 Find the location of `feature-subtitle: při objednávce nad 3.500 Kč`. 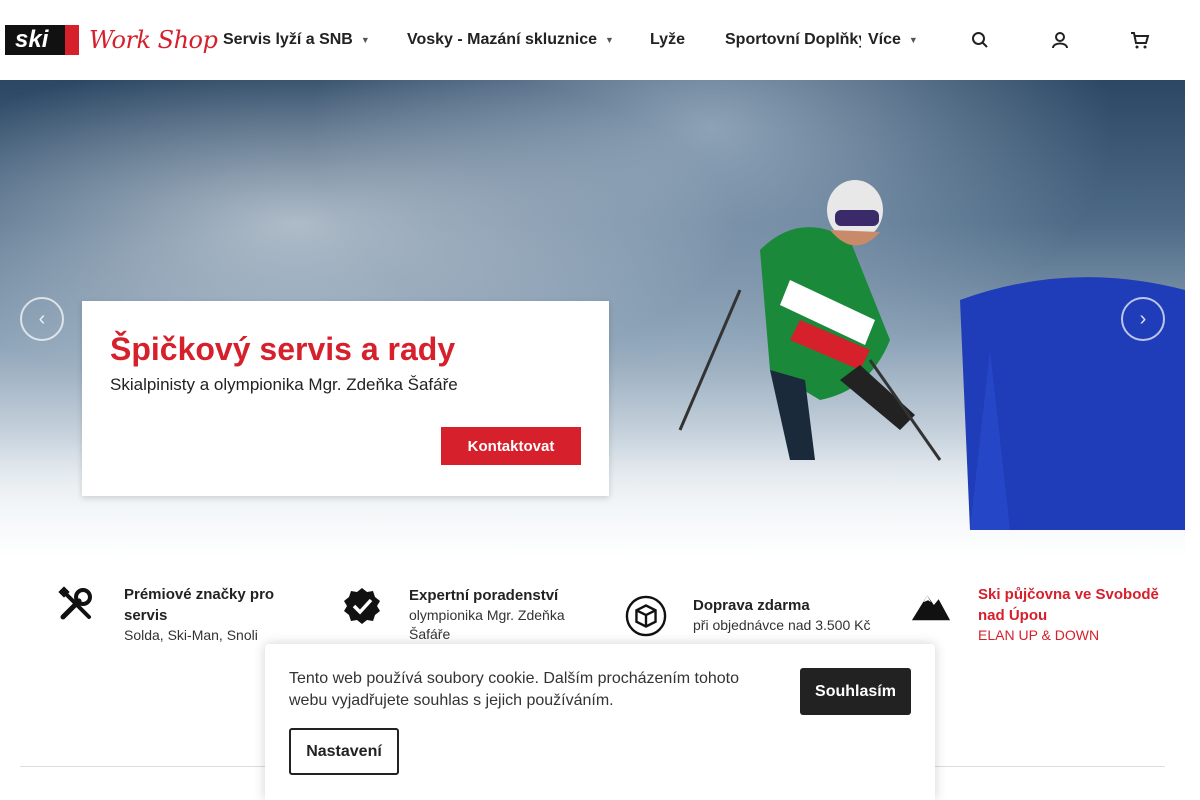

feature-subtitle: při objednávce nad 3.500 Kč is located at coordinates (782, 625).